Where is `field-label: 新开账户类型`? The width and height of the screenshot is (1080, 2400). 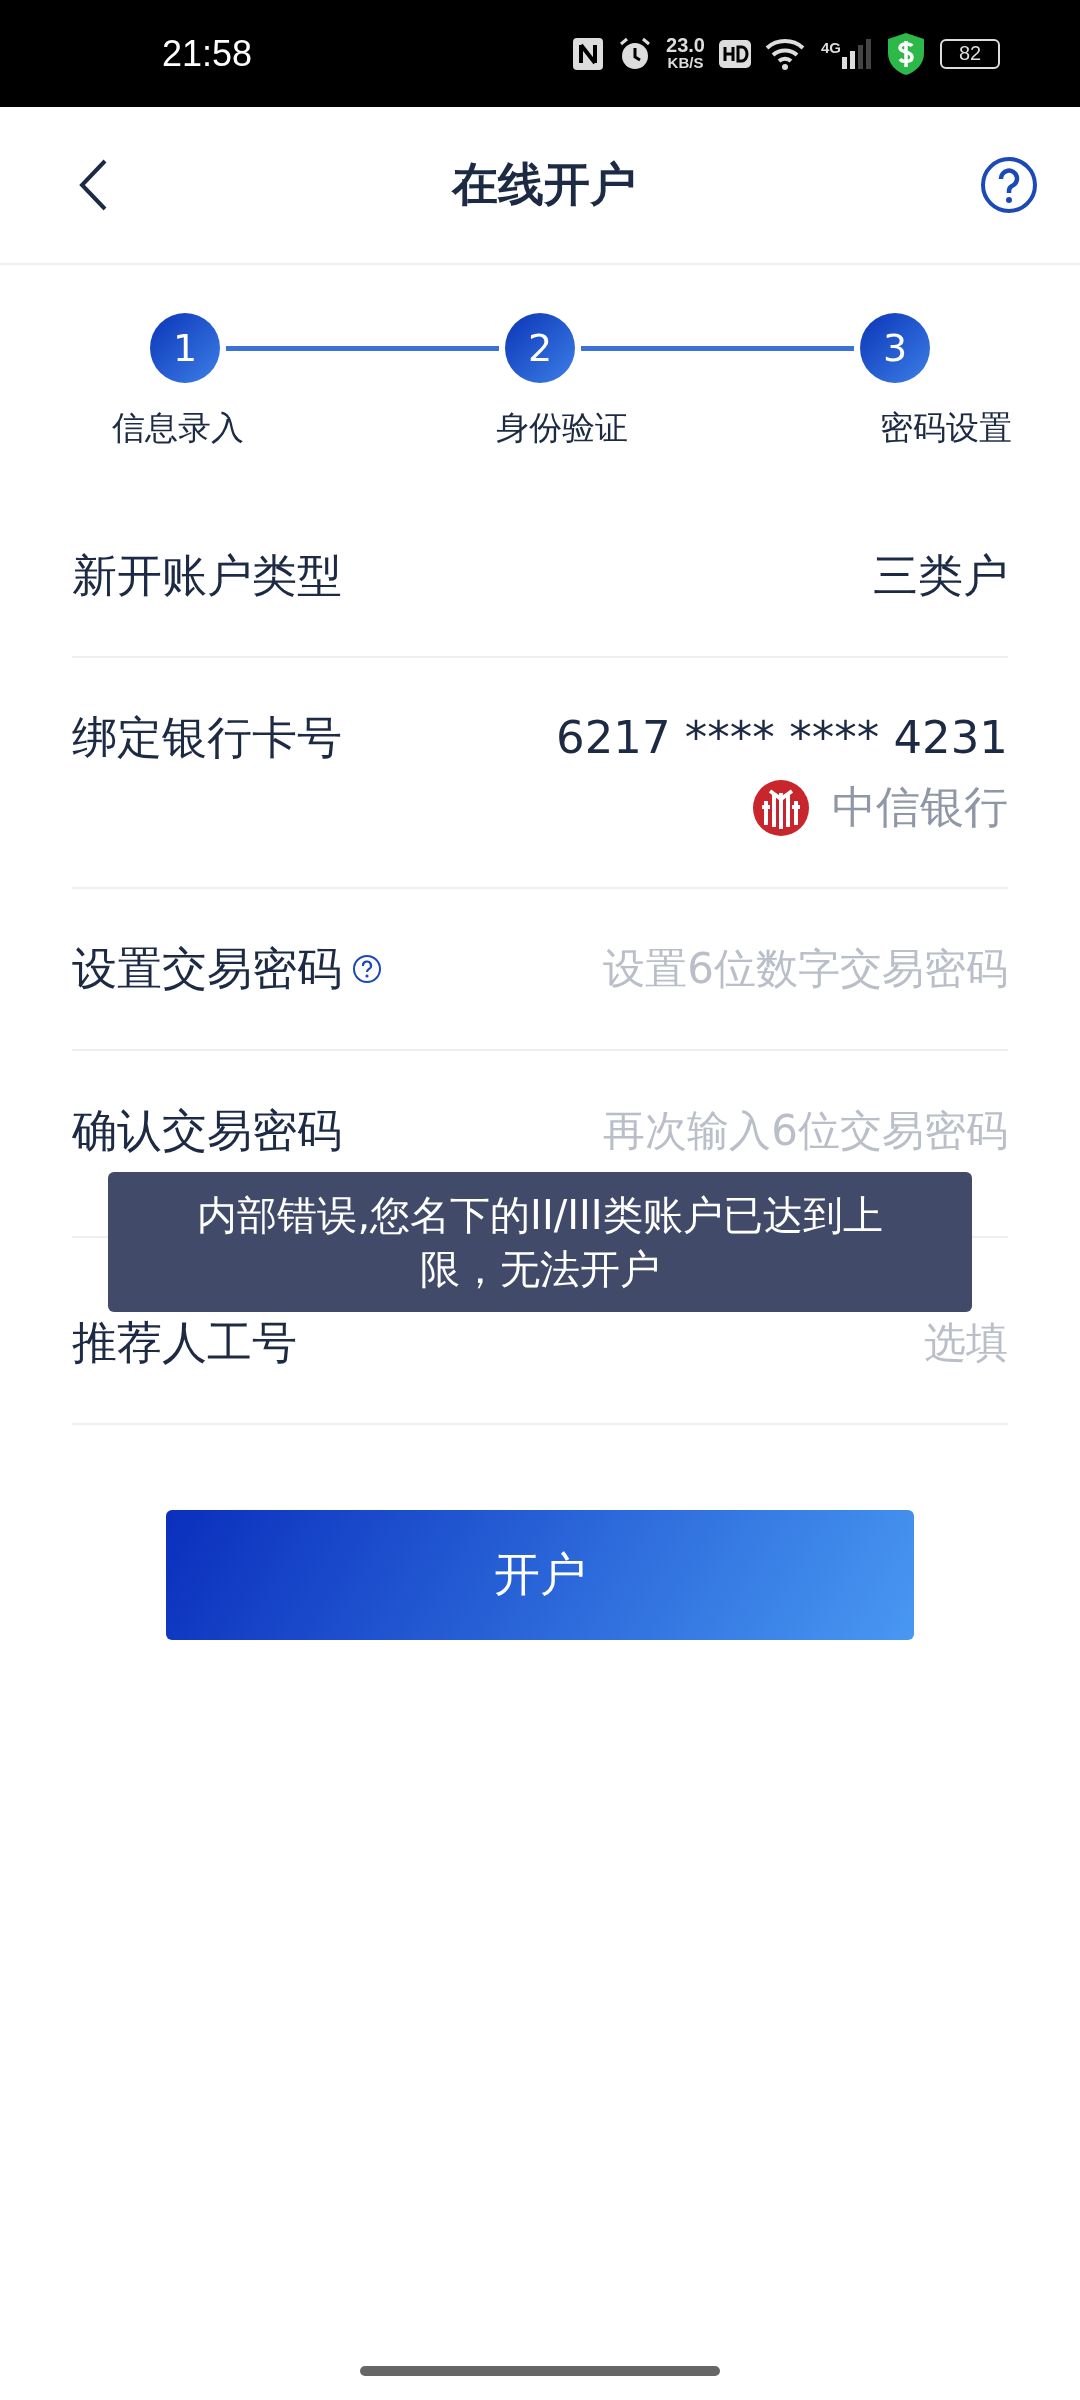
field-label: 新开账户类型 is located at coordinates (207, 576).